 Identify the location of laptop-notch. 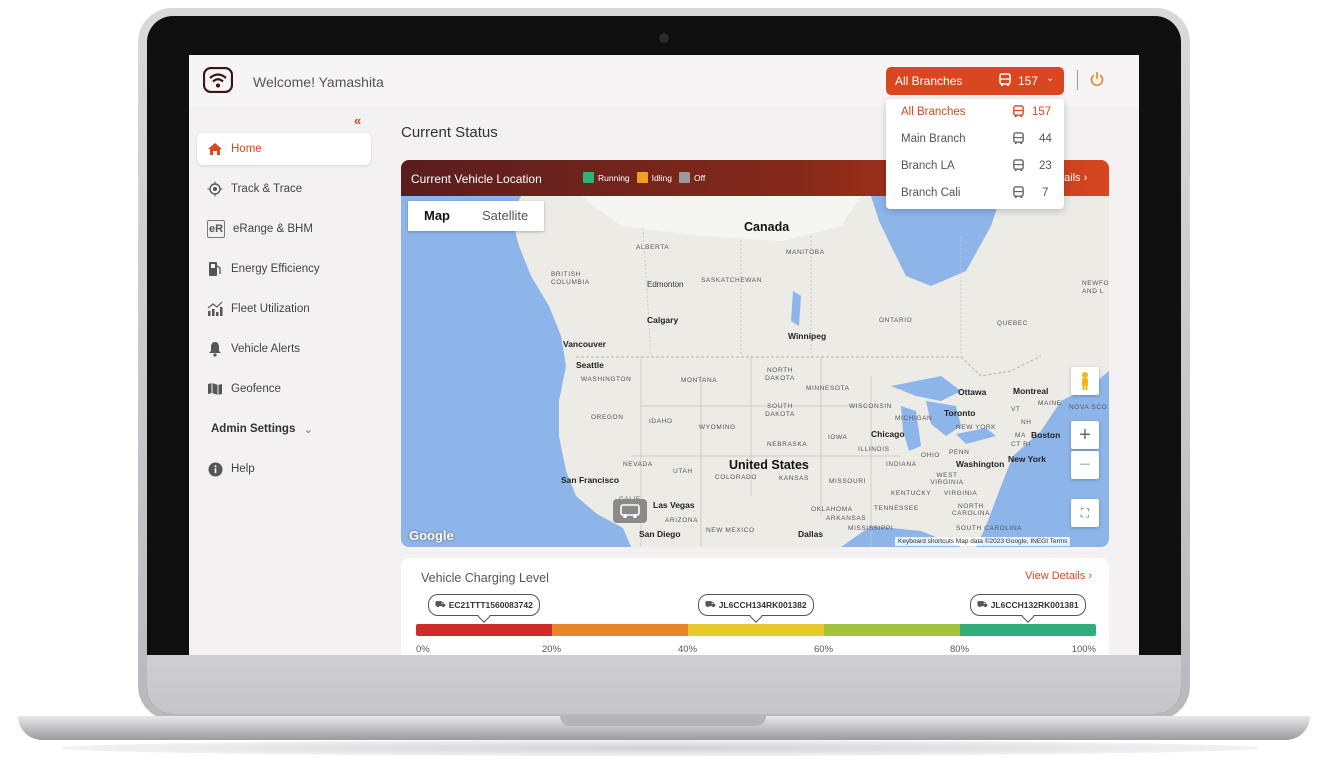
(663, 721).